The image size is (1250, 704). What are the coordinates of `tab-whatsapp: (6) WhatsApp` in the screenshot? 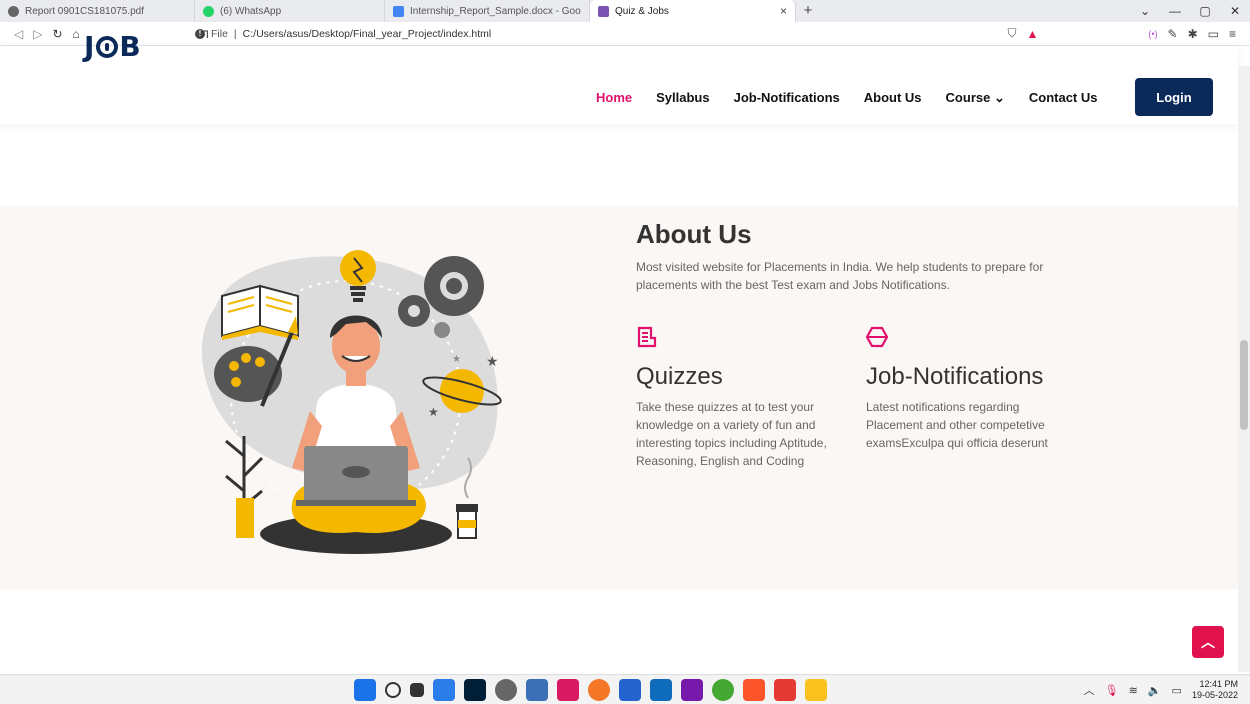 It's located at (290, 11).